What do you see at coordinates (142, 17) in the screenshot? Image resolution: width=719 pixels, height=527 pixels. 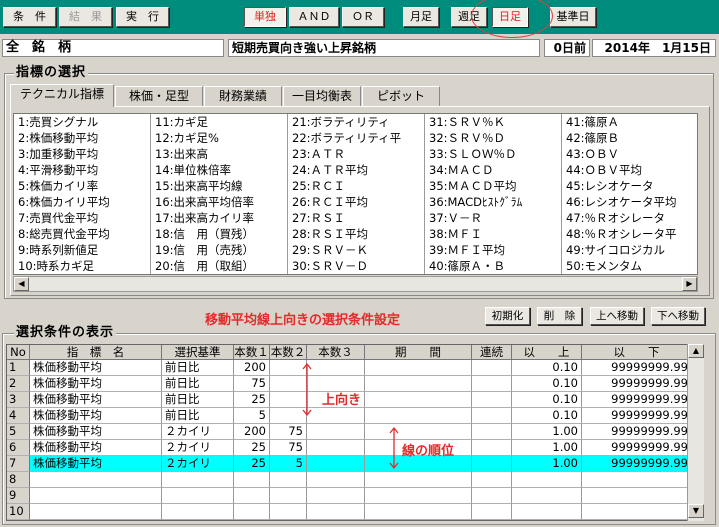 I see `execute-button: 実 行` at bounding box center [142, 17].